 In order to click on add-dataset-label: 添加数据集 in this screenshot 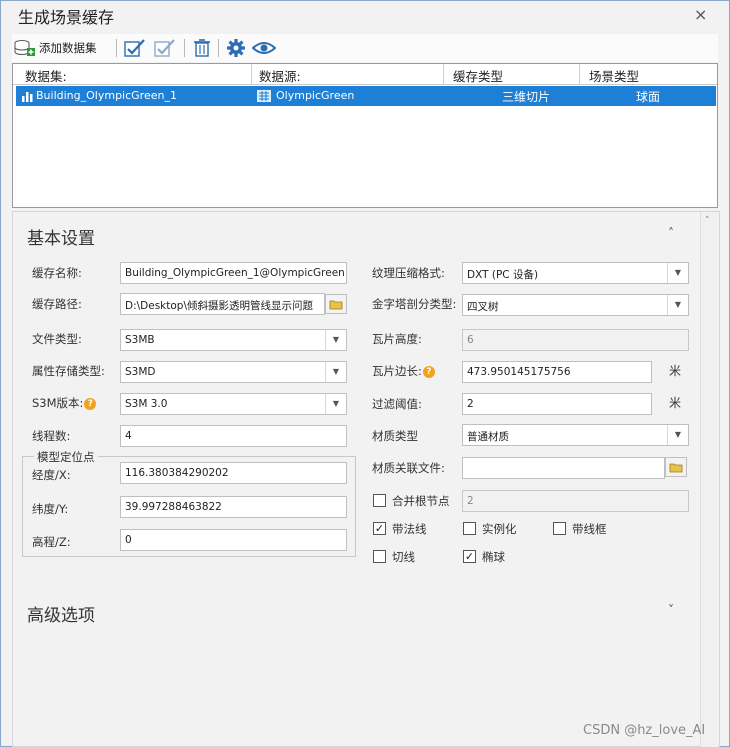, I will do `click(68, 48)`.